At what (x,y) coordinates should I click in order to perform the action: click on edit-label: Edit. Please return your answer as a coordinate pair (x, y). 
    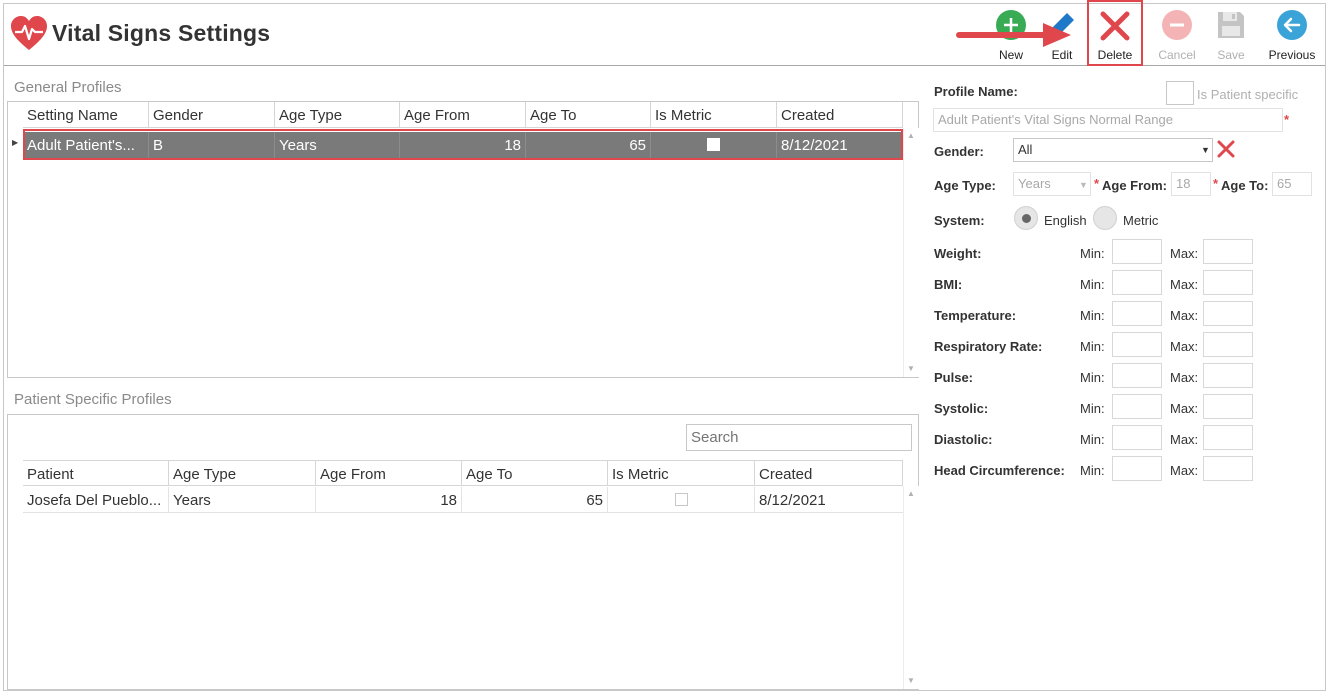
    Looking at the image, I should click on (1062, 55).